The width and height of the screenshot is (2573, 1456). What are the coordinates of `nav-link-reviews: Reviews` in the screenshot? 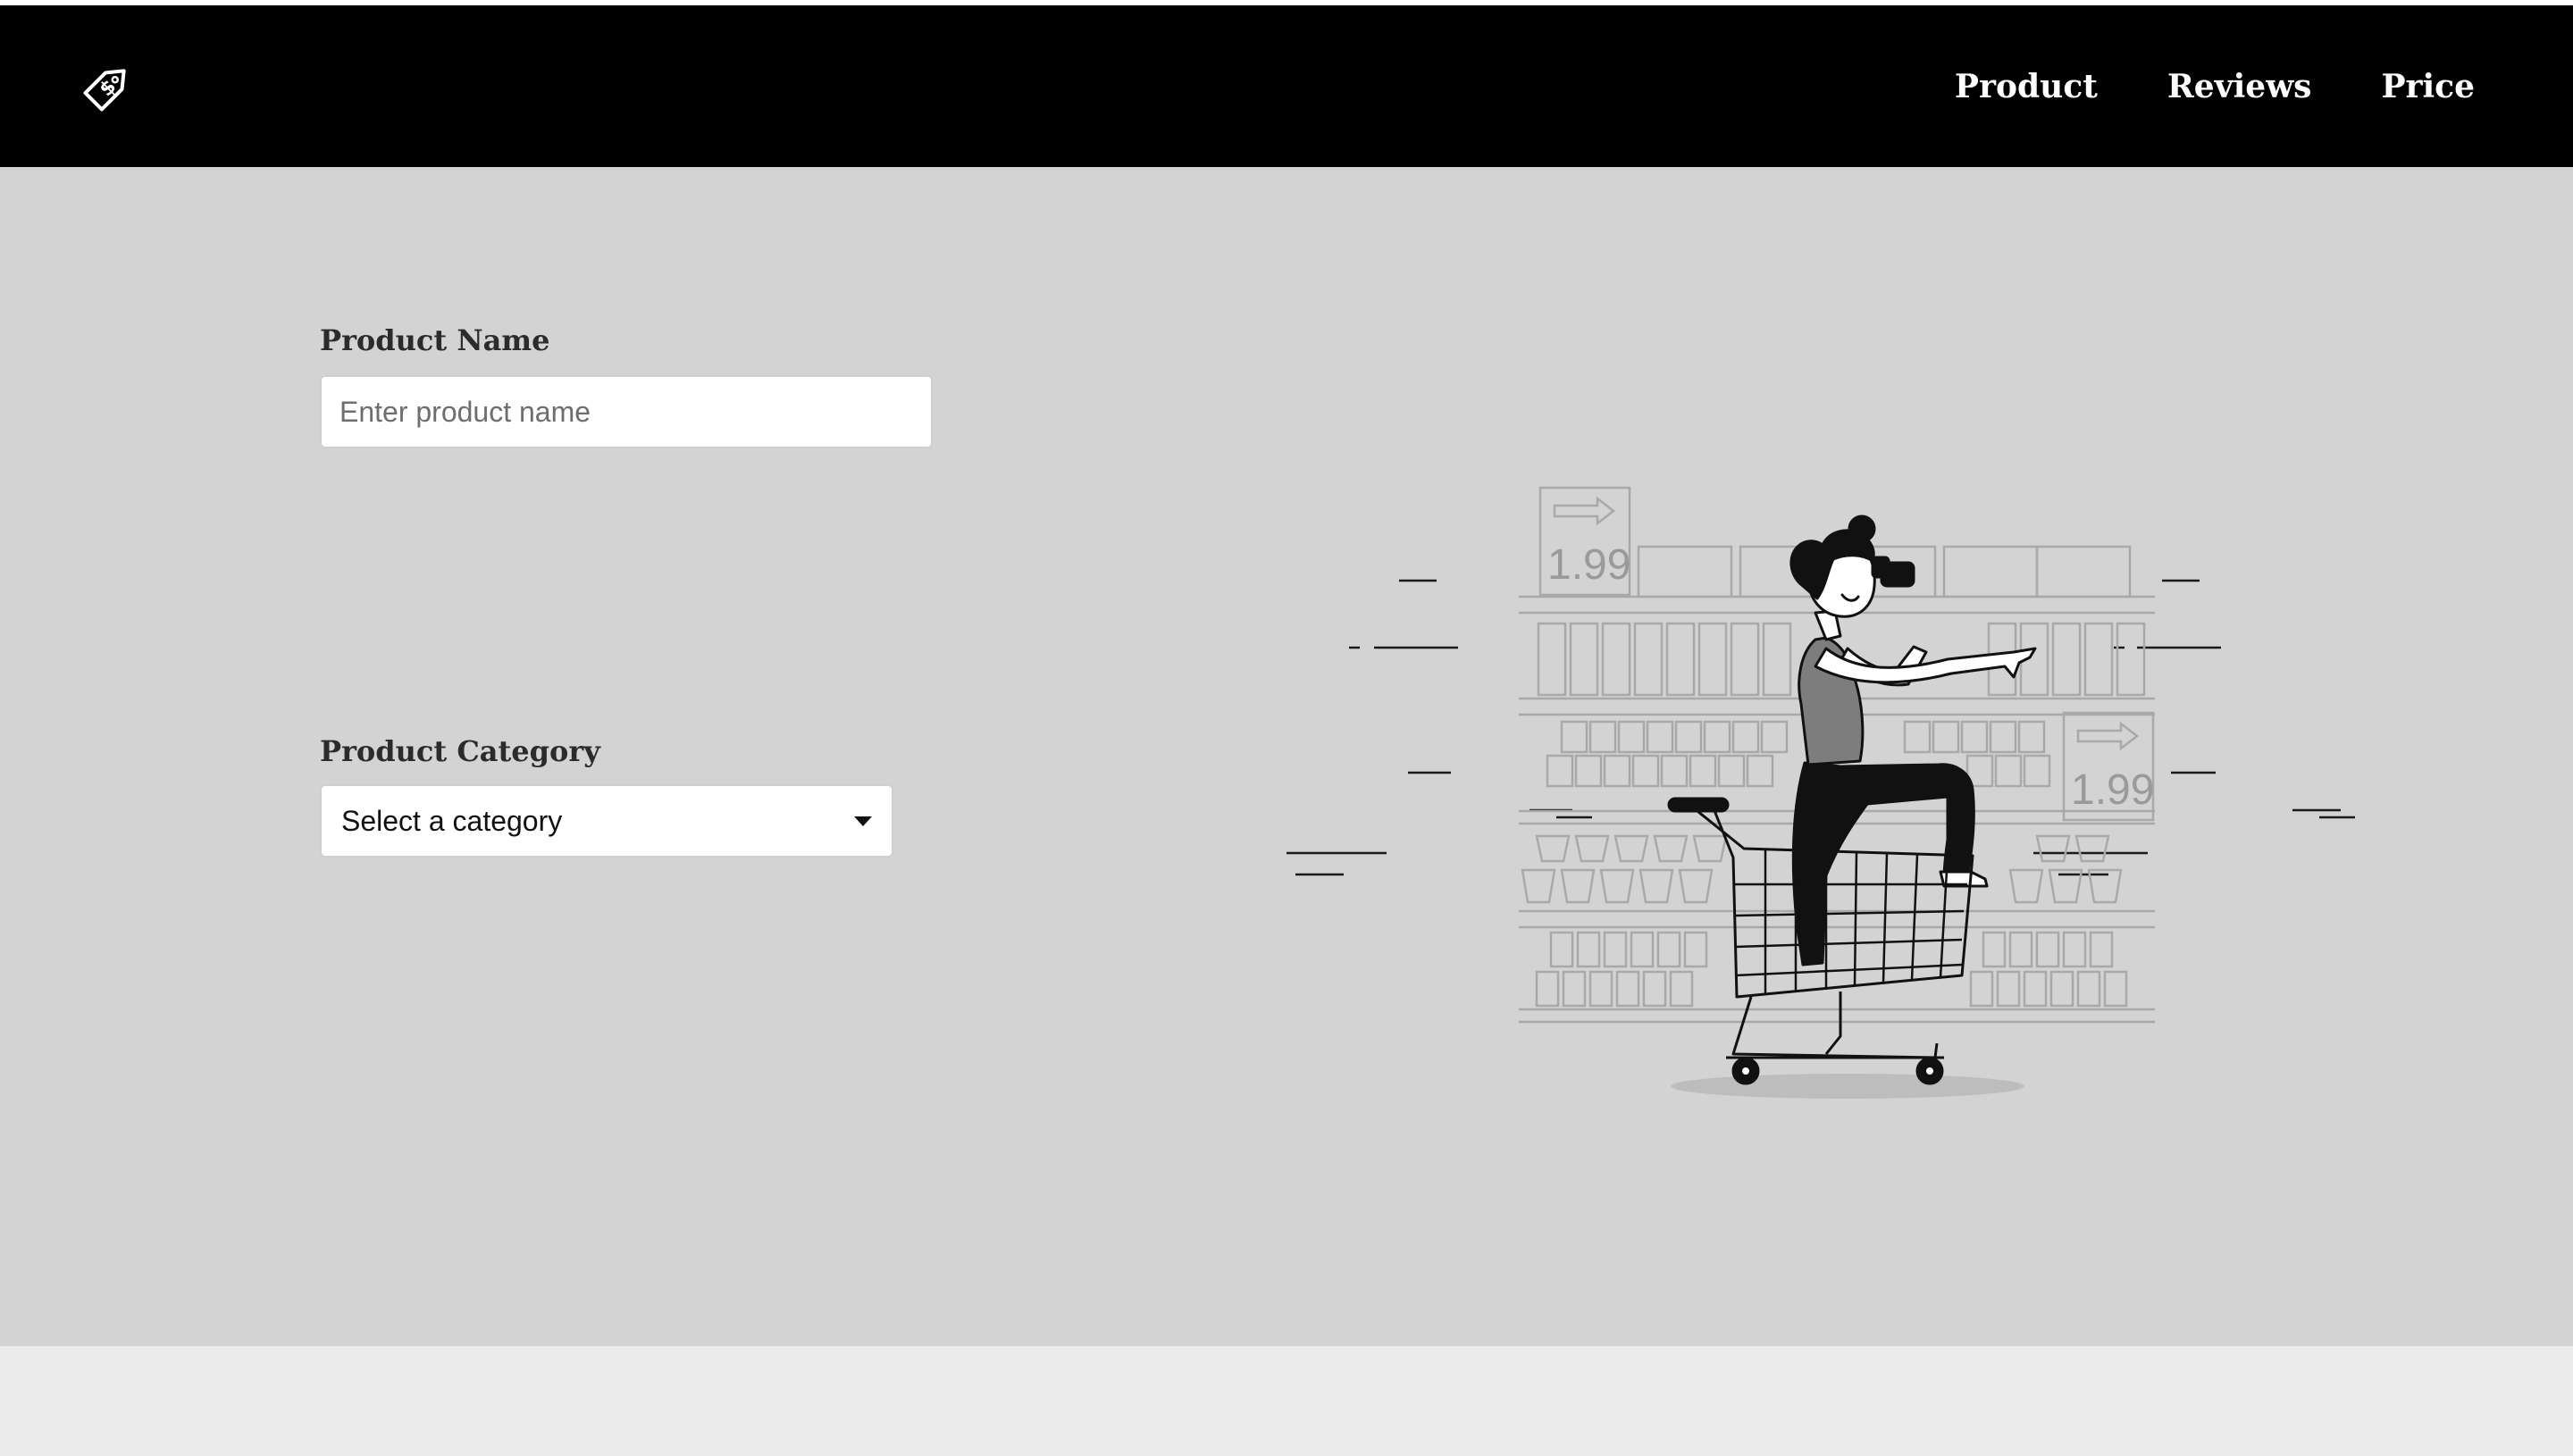 It's located at (2239, 86).